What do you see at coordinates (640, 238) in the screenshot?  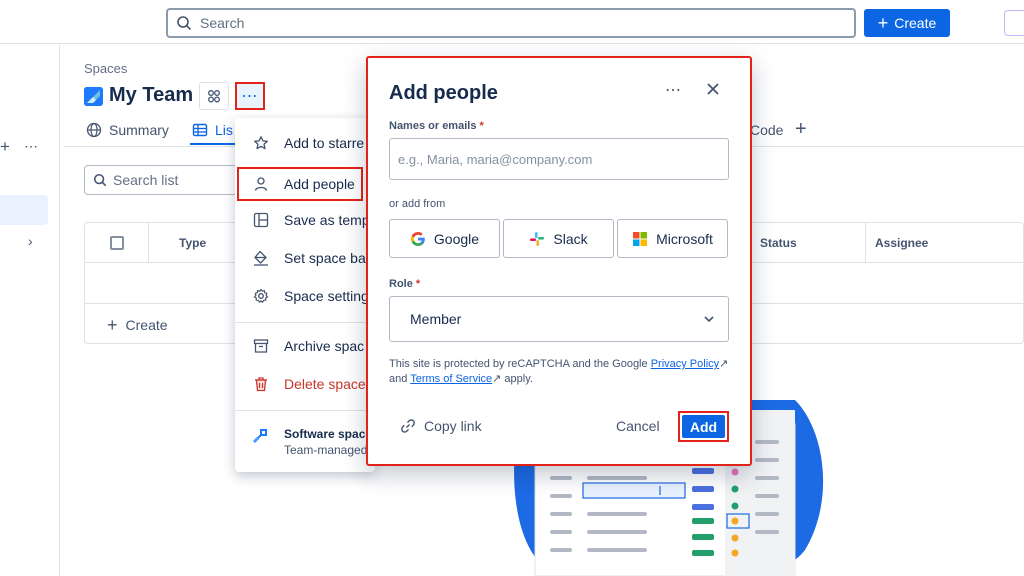 I see `microsoft-icon` at bounding box center [640, 238].